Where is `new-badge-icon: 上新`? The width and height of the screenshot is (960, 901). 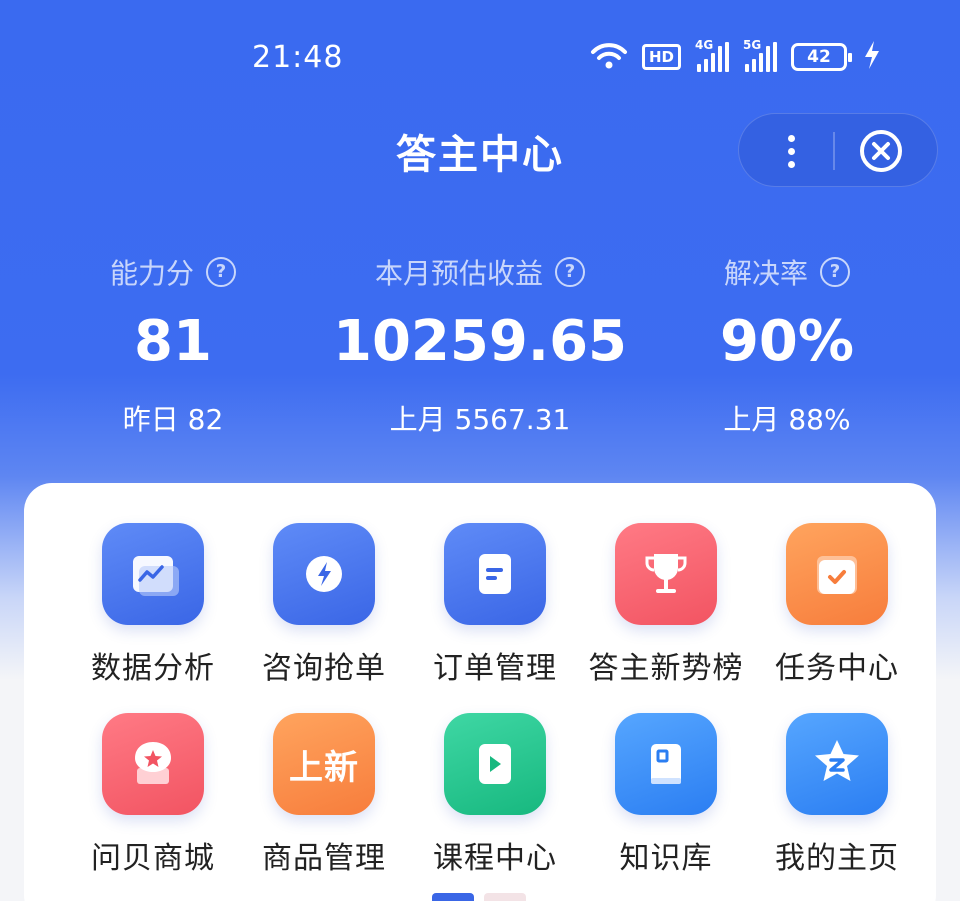
new-badge-icon: 上新 is located at coordinates (324, 767).